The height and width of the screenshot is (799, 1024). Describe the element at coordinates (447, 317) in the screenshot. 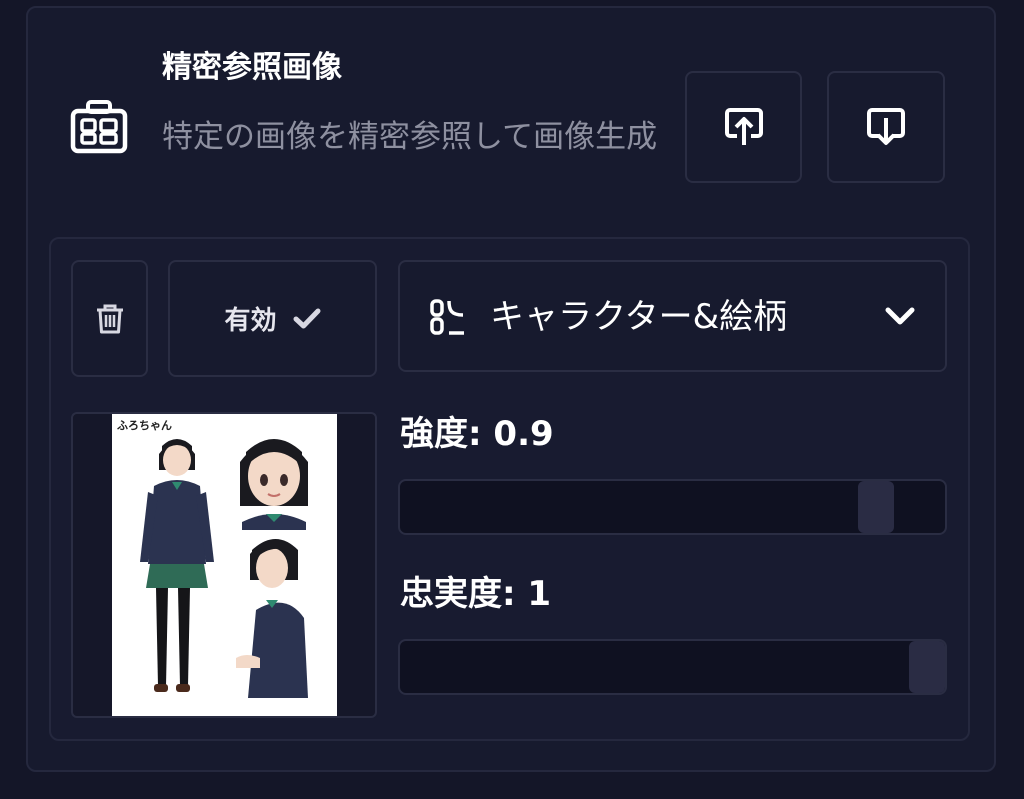

I see `character-style-icon` at that location.